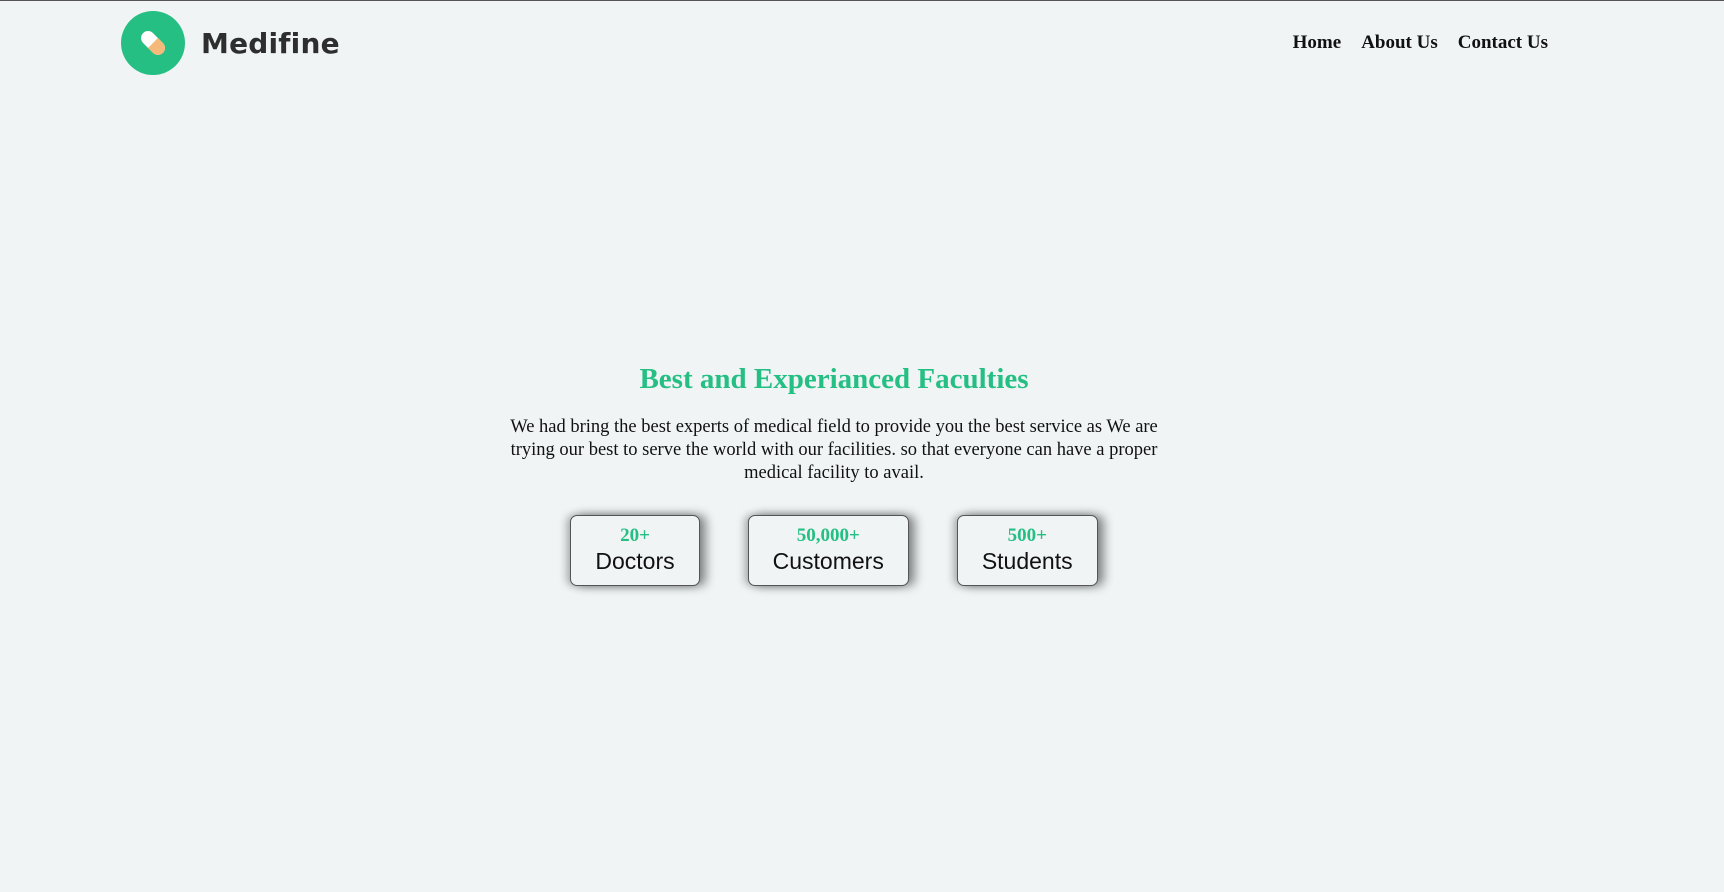  I want to click on hero-title: Best and Experianced Faculties, so click(834, 379).